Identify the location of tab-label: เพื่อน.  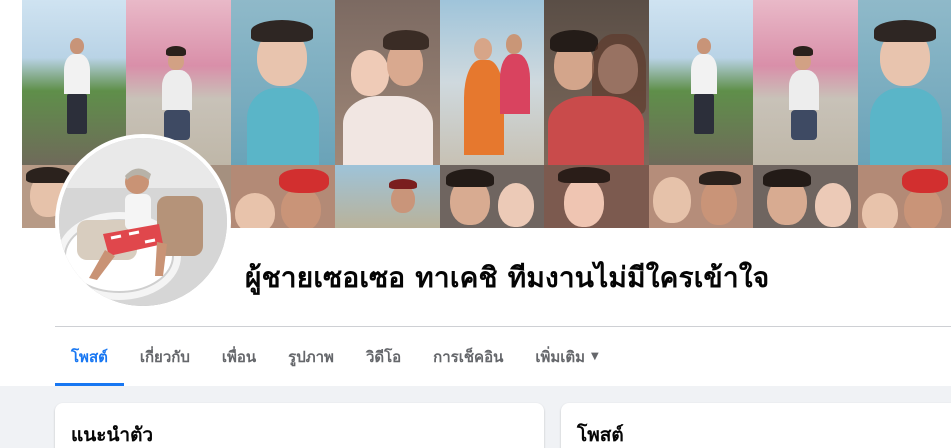
(239, 356).